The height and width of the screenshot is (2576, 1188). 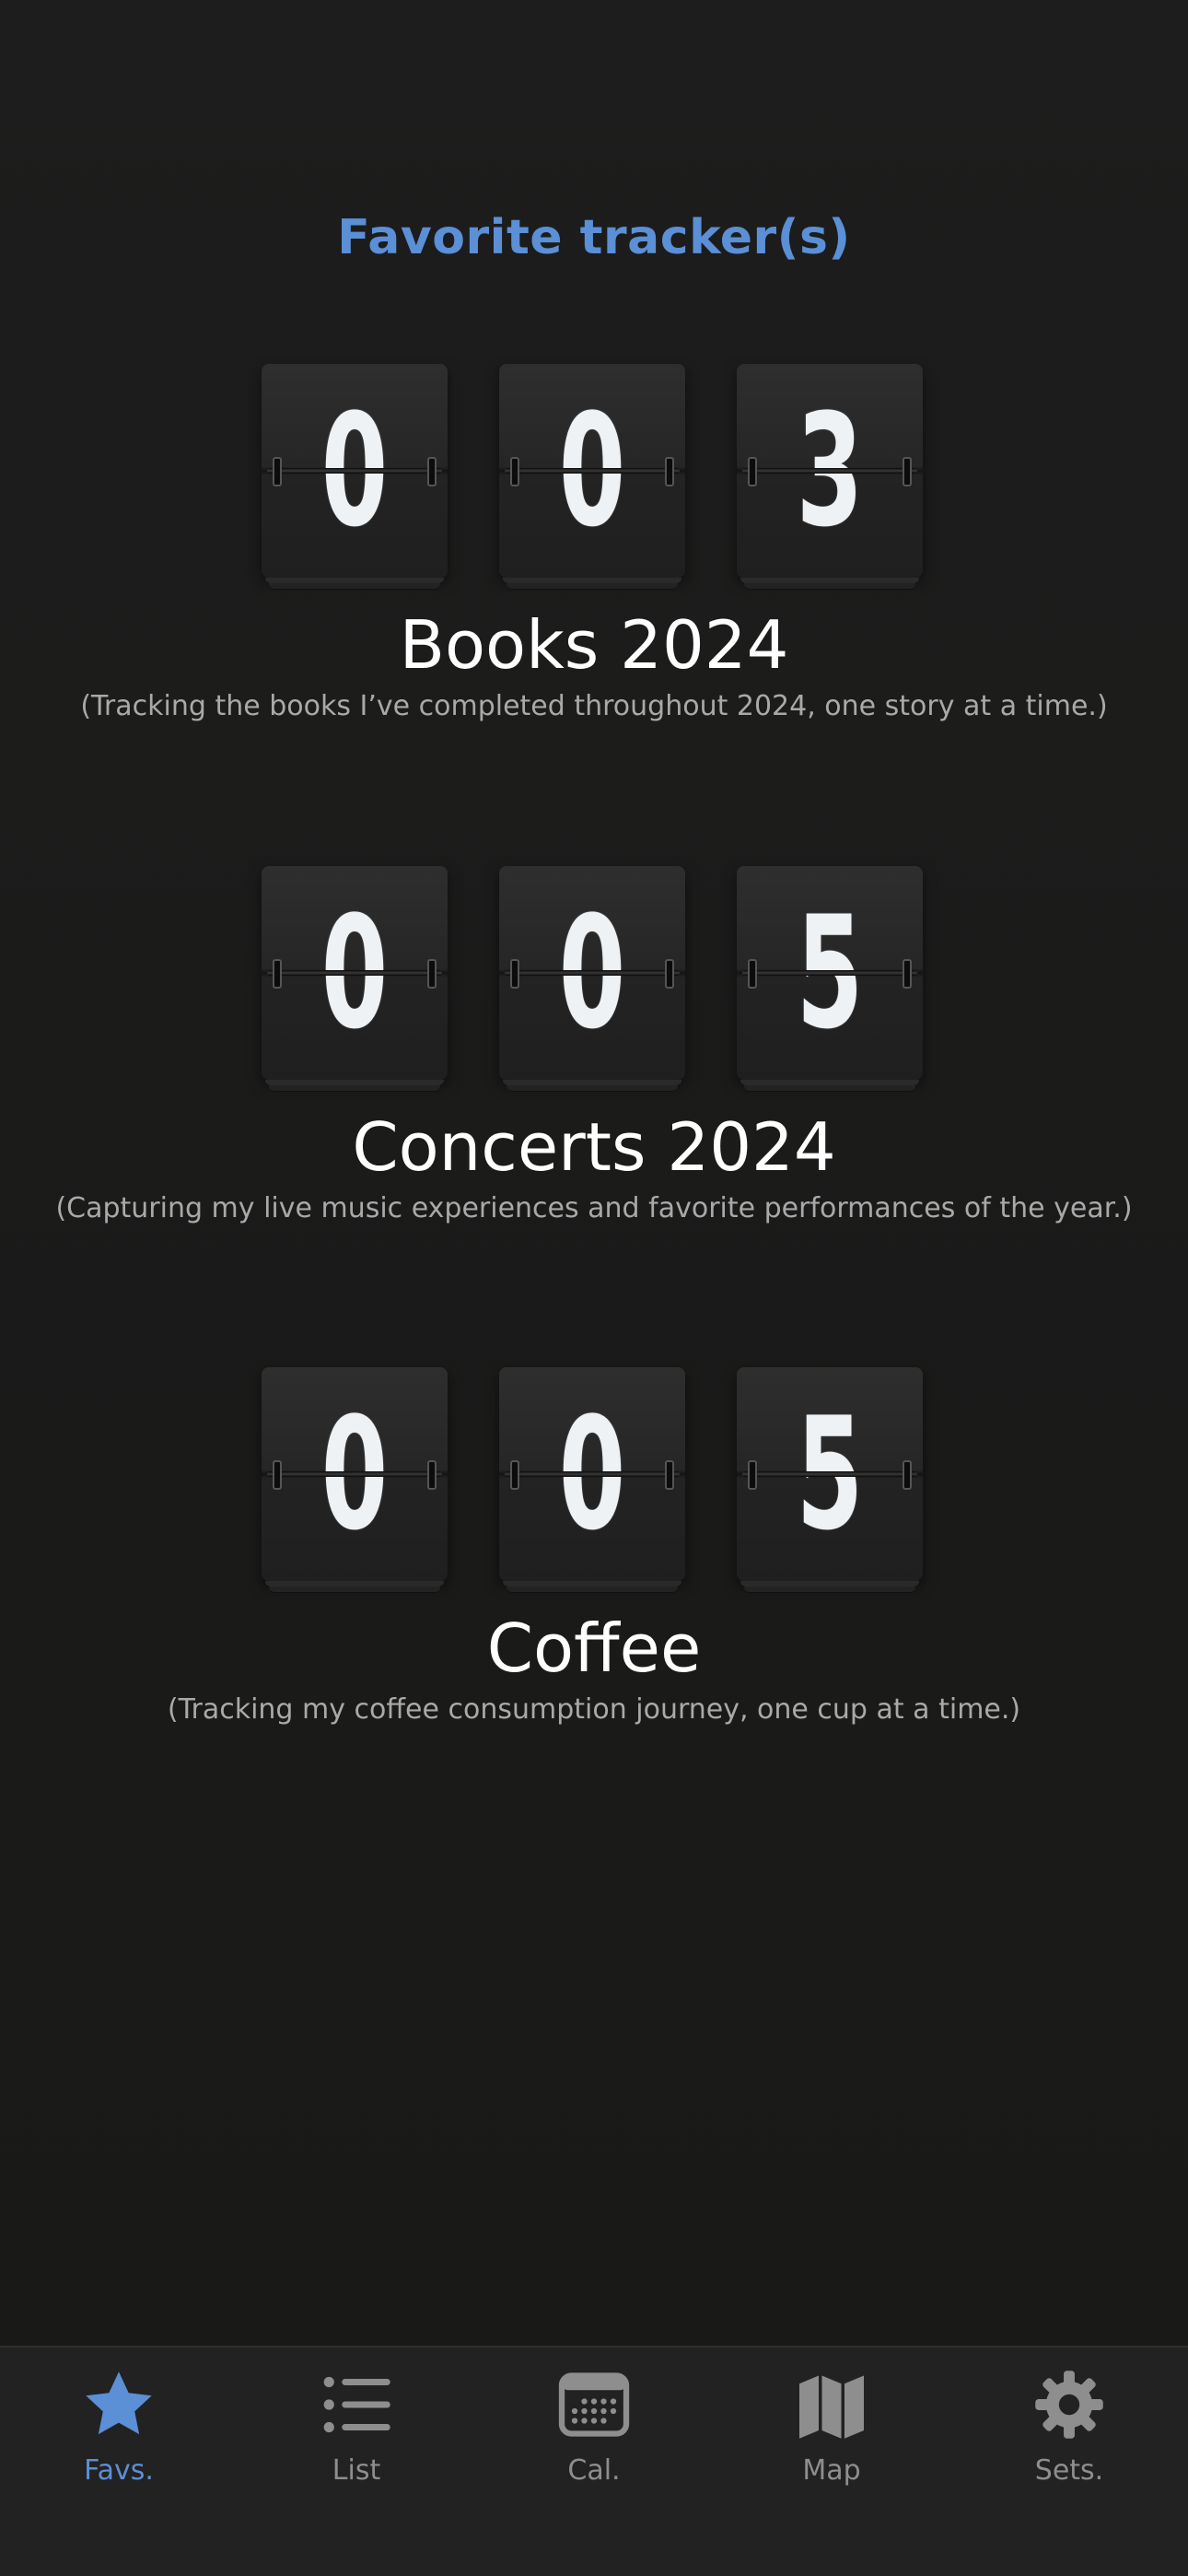 What do you see at coordinates (356, 2435) in the screenshot?
I see `tab-list: List` at bounding box center [356, 2435].